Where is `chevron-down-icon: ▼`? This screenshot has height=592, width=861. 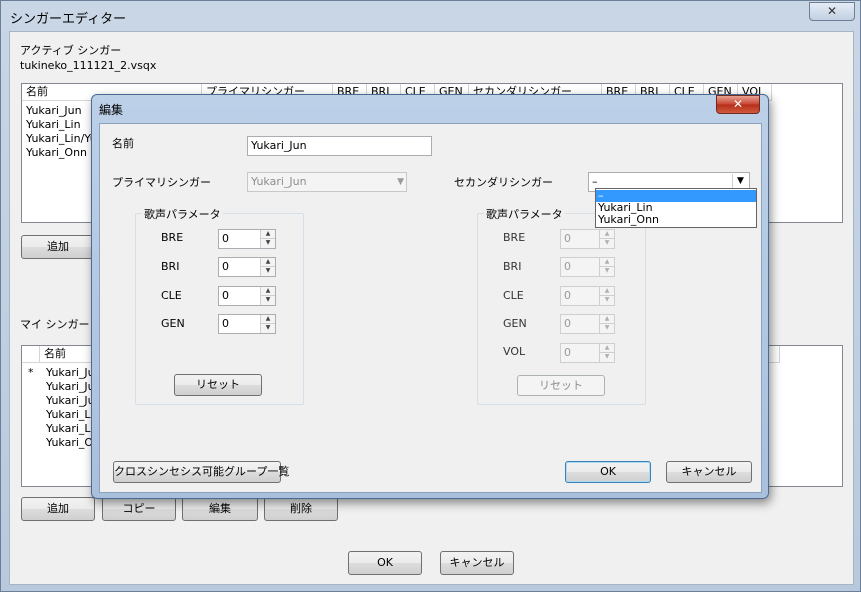
chevron-down-icon: ▼ is located at coordinates (400, 182).